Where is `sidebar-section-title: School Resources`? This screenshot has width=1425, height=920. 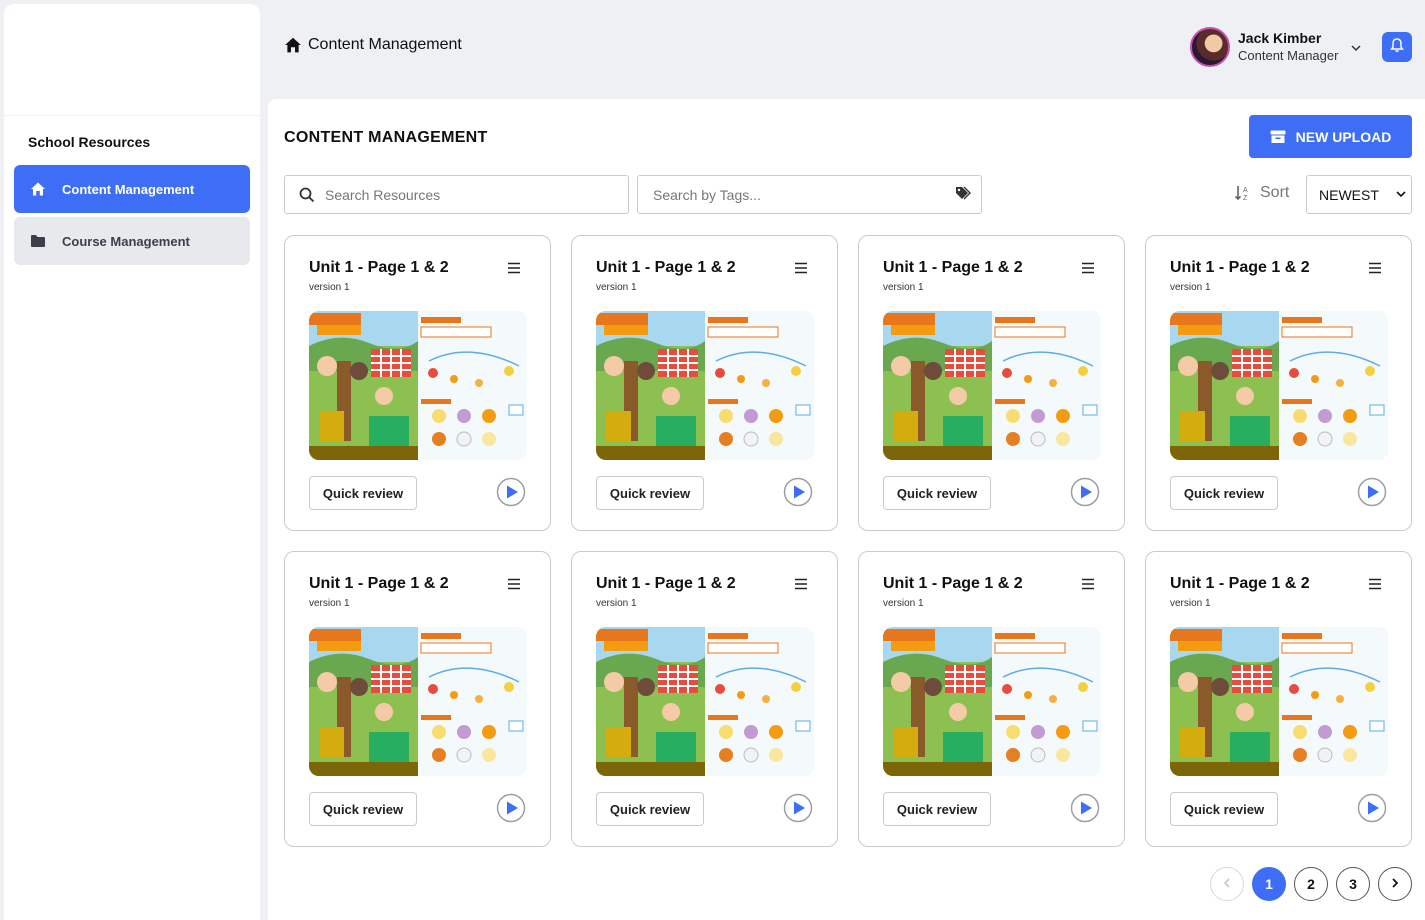 sidebar-section-title: School Resources is located at coordinates (89, 142).